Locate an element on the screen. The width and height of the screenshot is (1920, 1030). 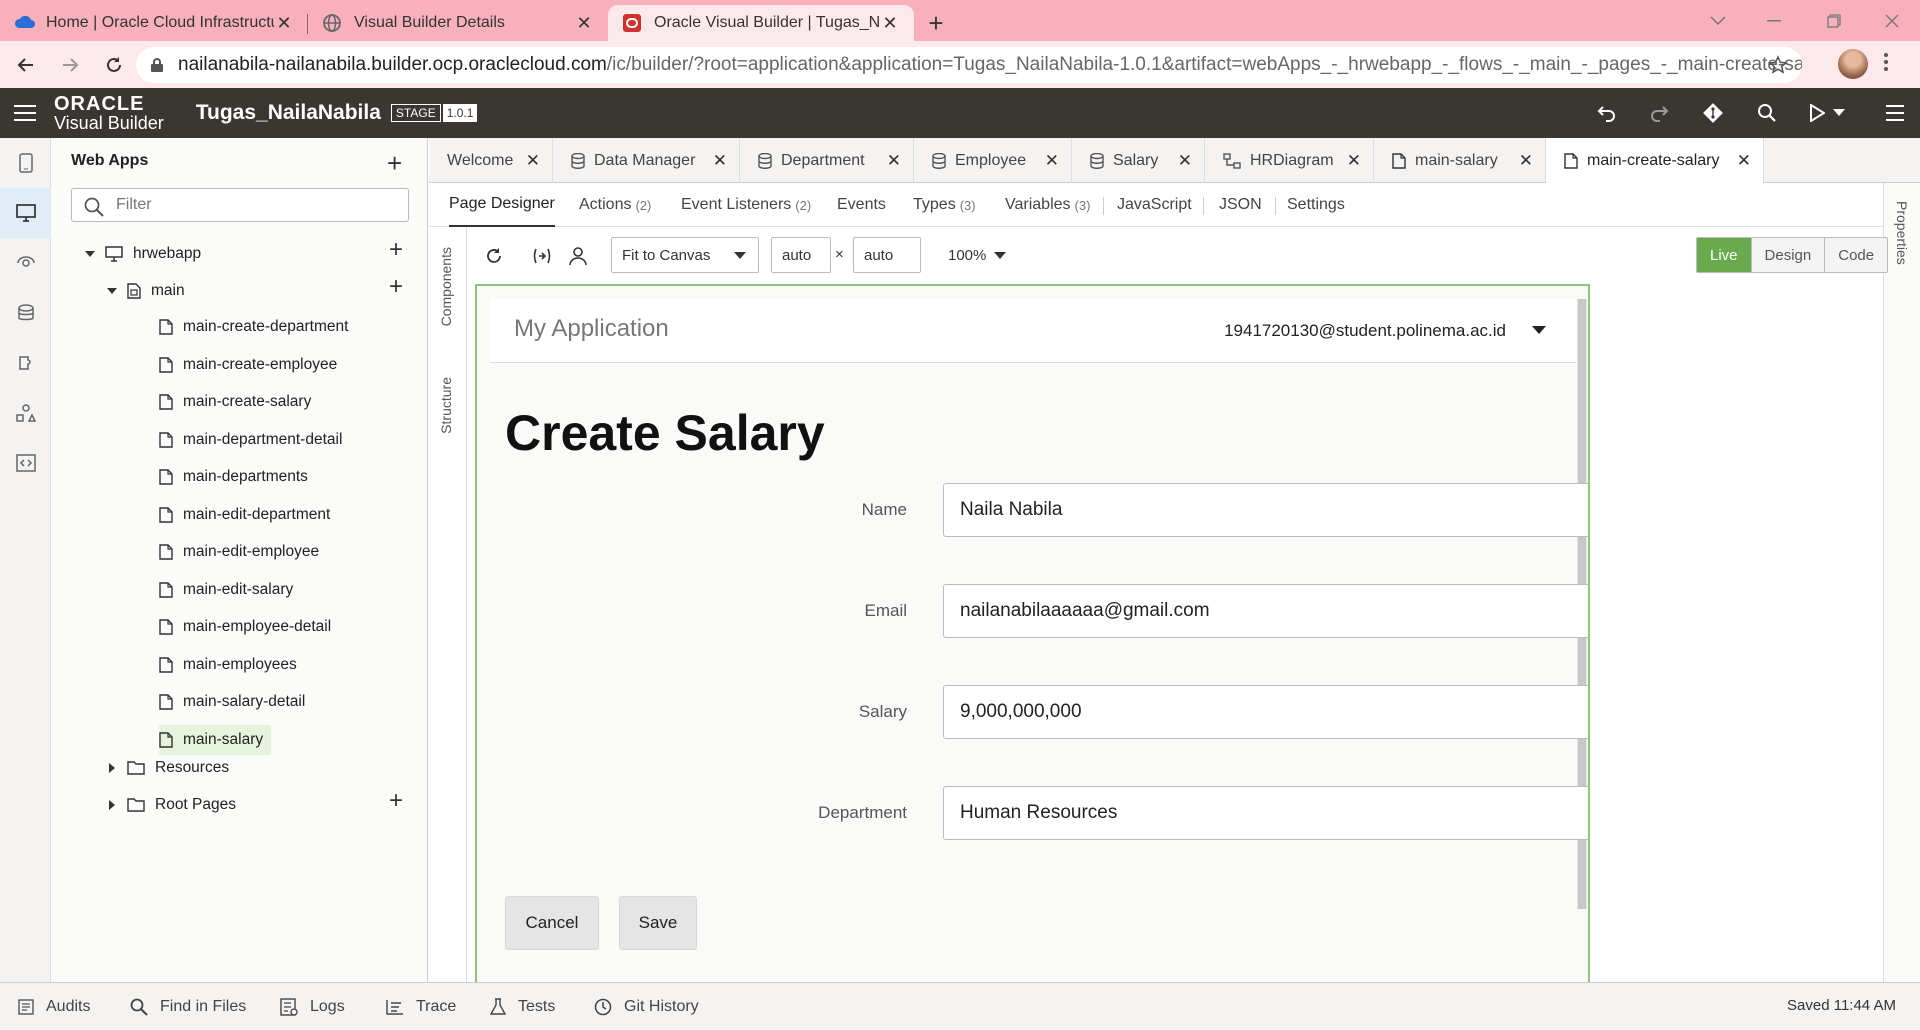
browser-menu-icon is located at coordinates (1886, 62).